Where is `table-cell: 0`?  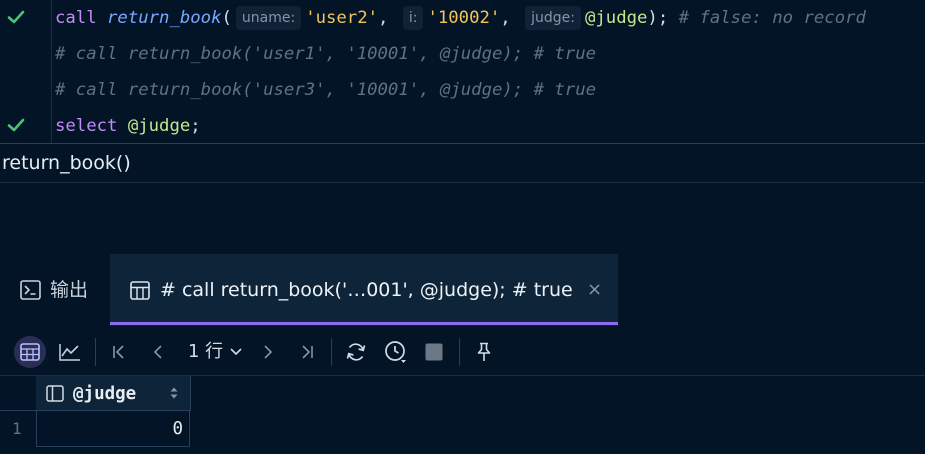
table-cell: 0 is located at coordinates (113, 429).